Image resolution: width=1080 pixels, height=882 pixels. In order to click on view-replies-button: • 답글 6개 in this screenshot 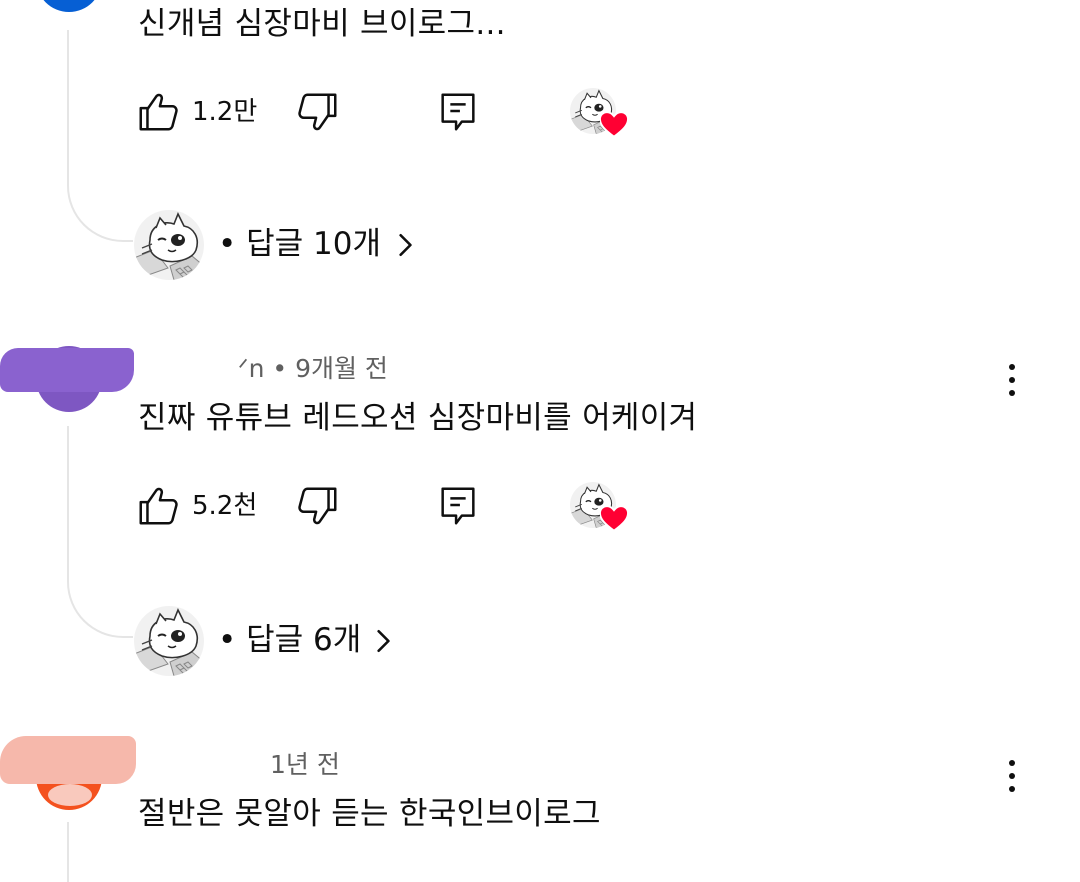, I will do `click(294, 641)`.